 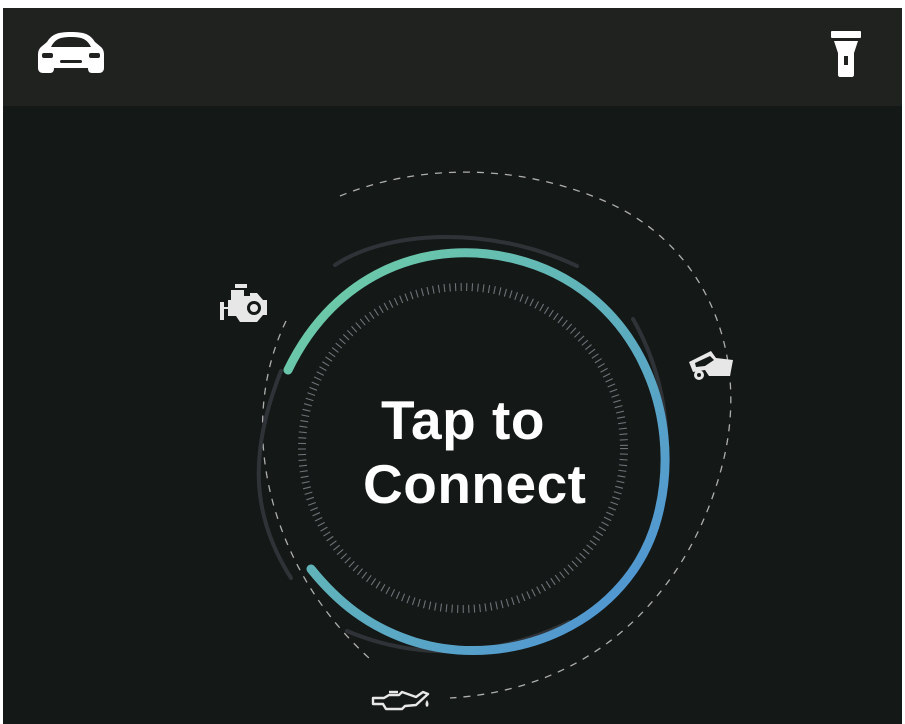 I want to click on engine-check-icon, so click(x=243, y=303).